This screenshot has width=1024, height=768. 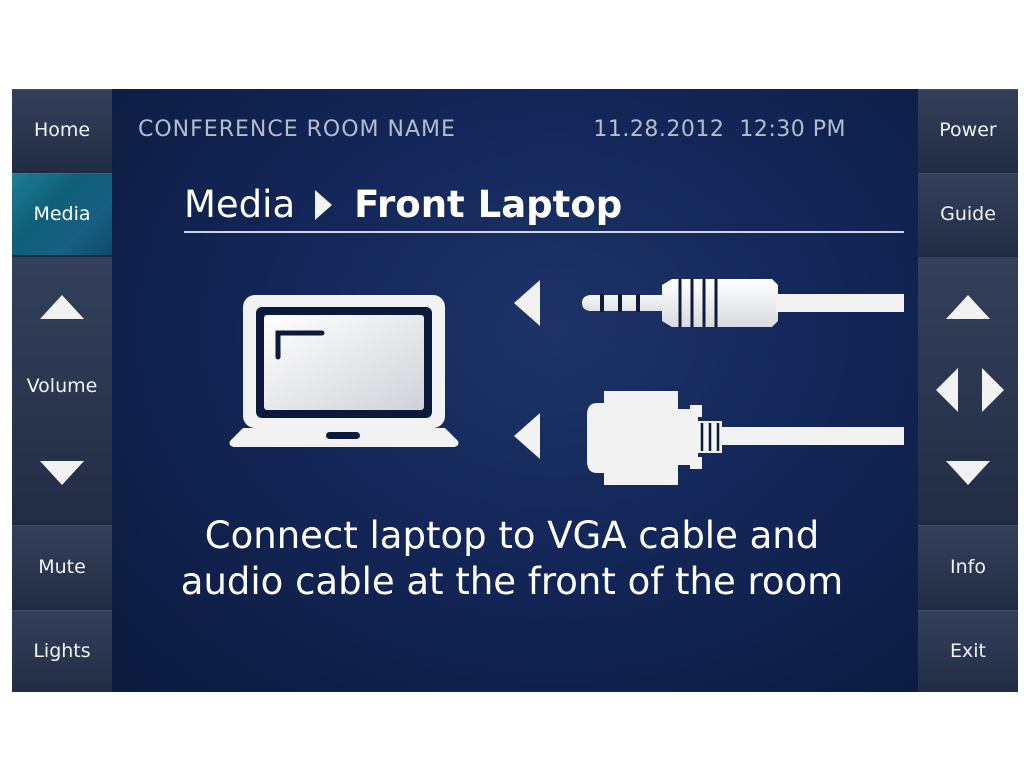 I want to click on dpad-left-button, so click(x=947, y=390).